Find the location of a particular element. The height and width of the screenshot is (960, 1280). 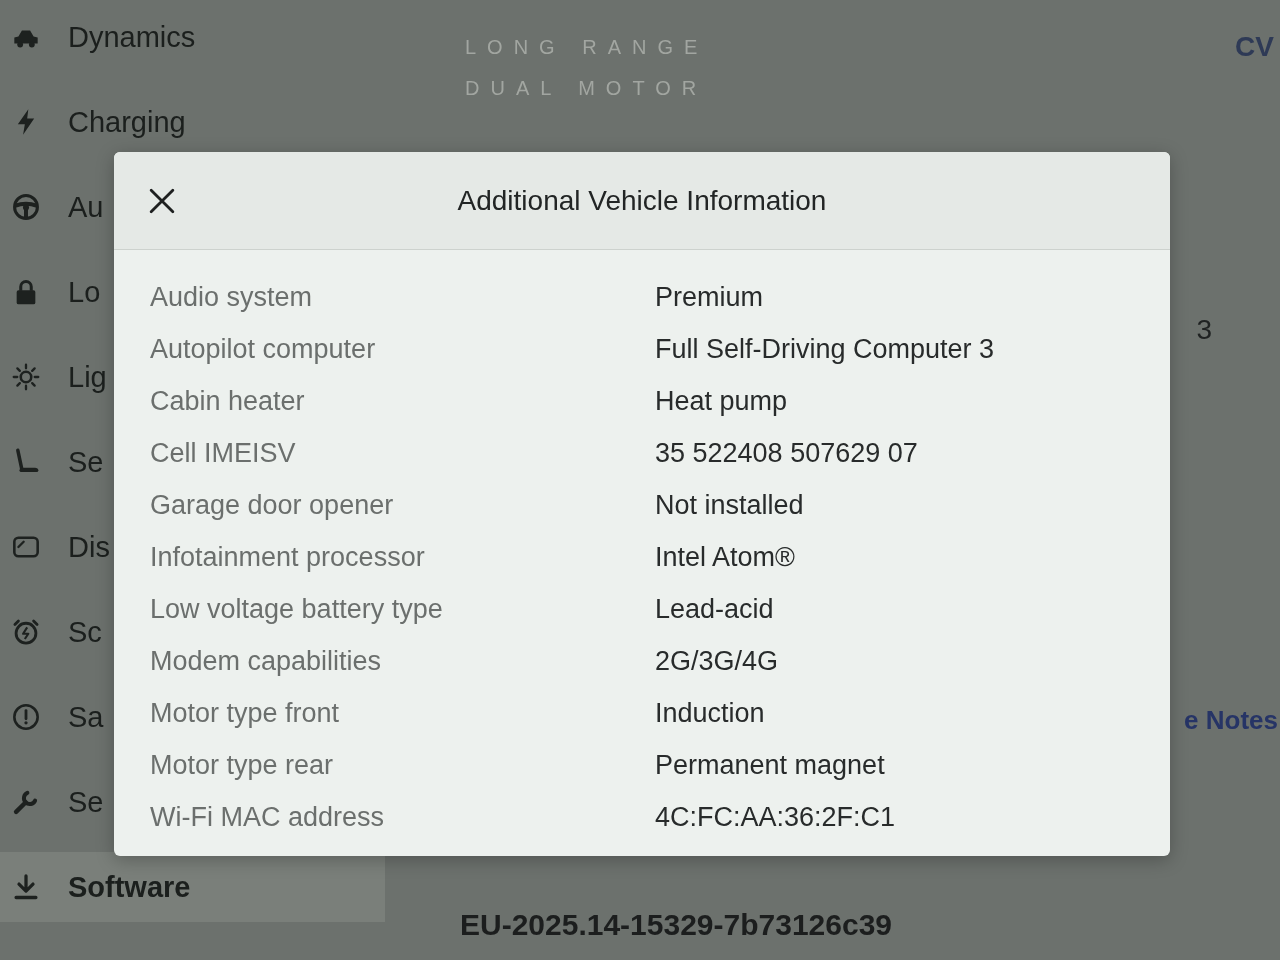

download-icon is located at coordinates (26, 887).